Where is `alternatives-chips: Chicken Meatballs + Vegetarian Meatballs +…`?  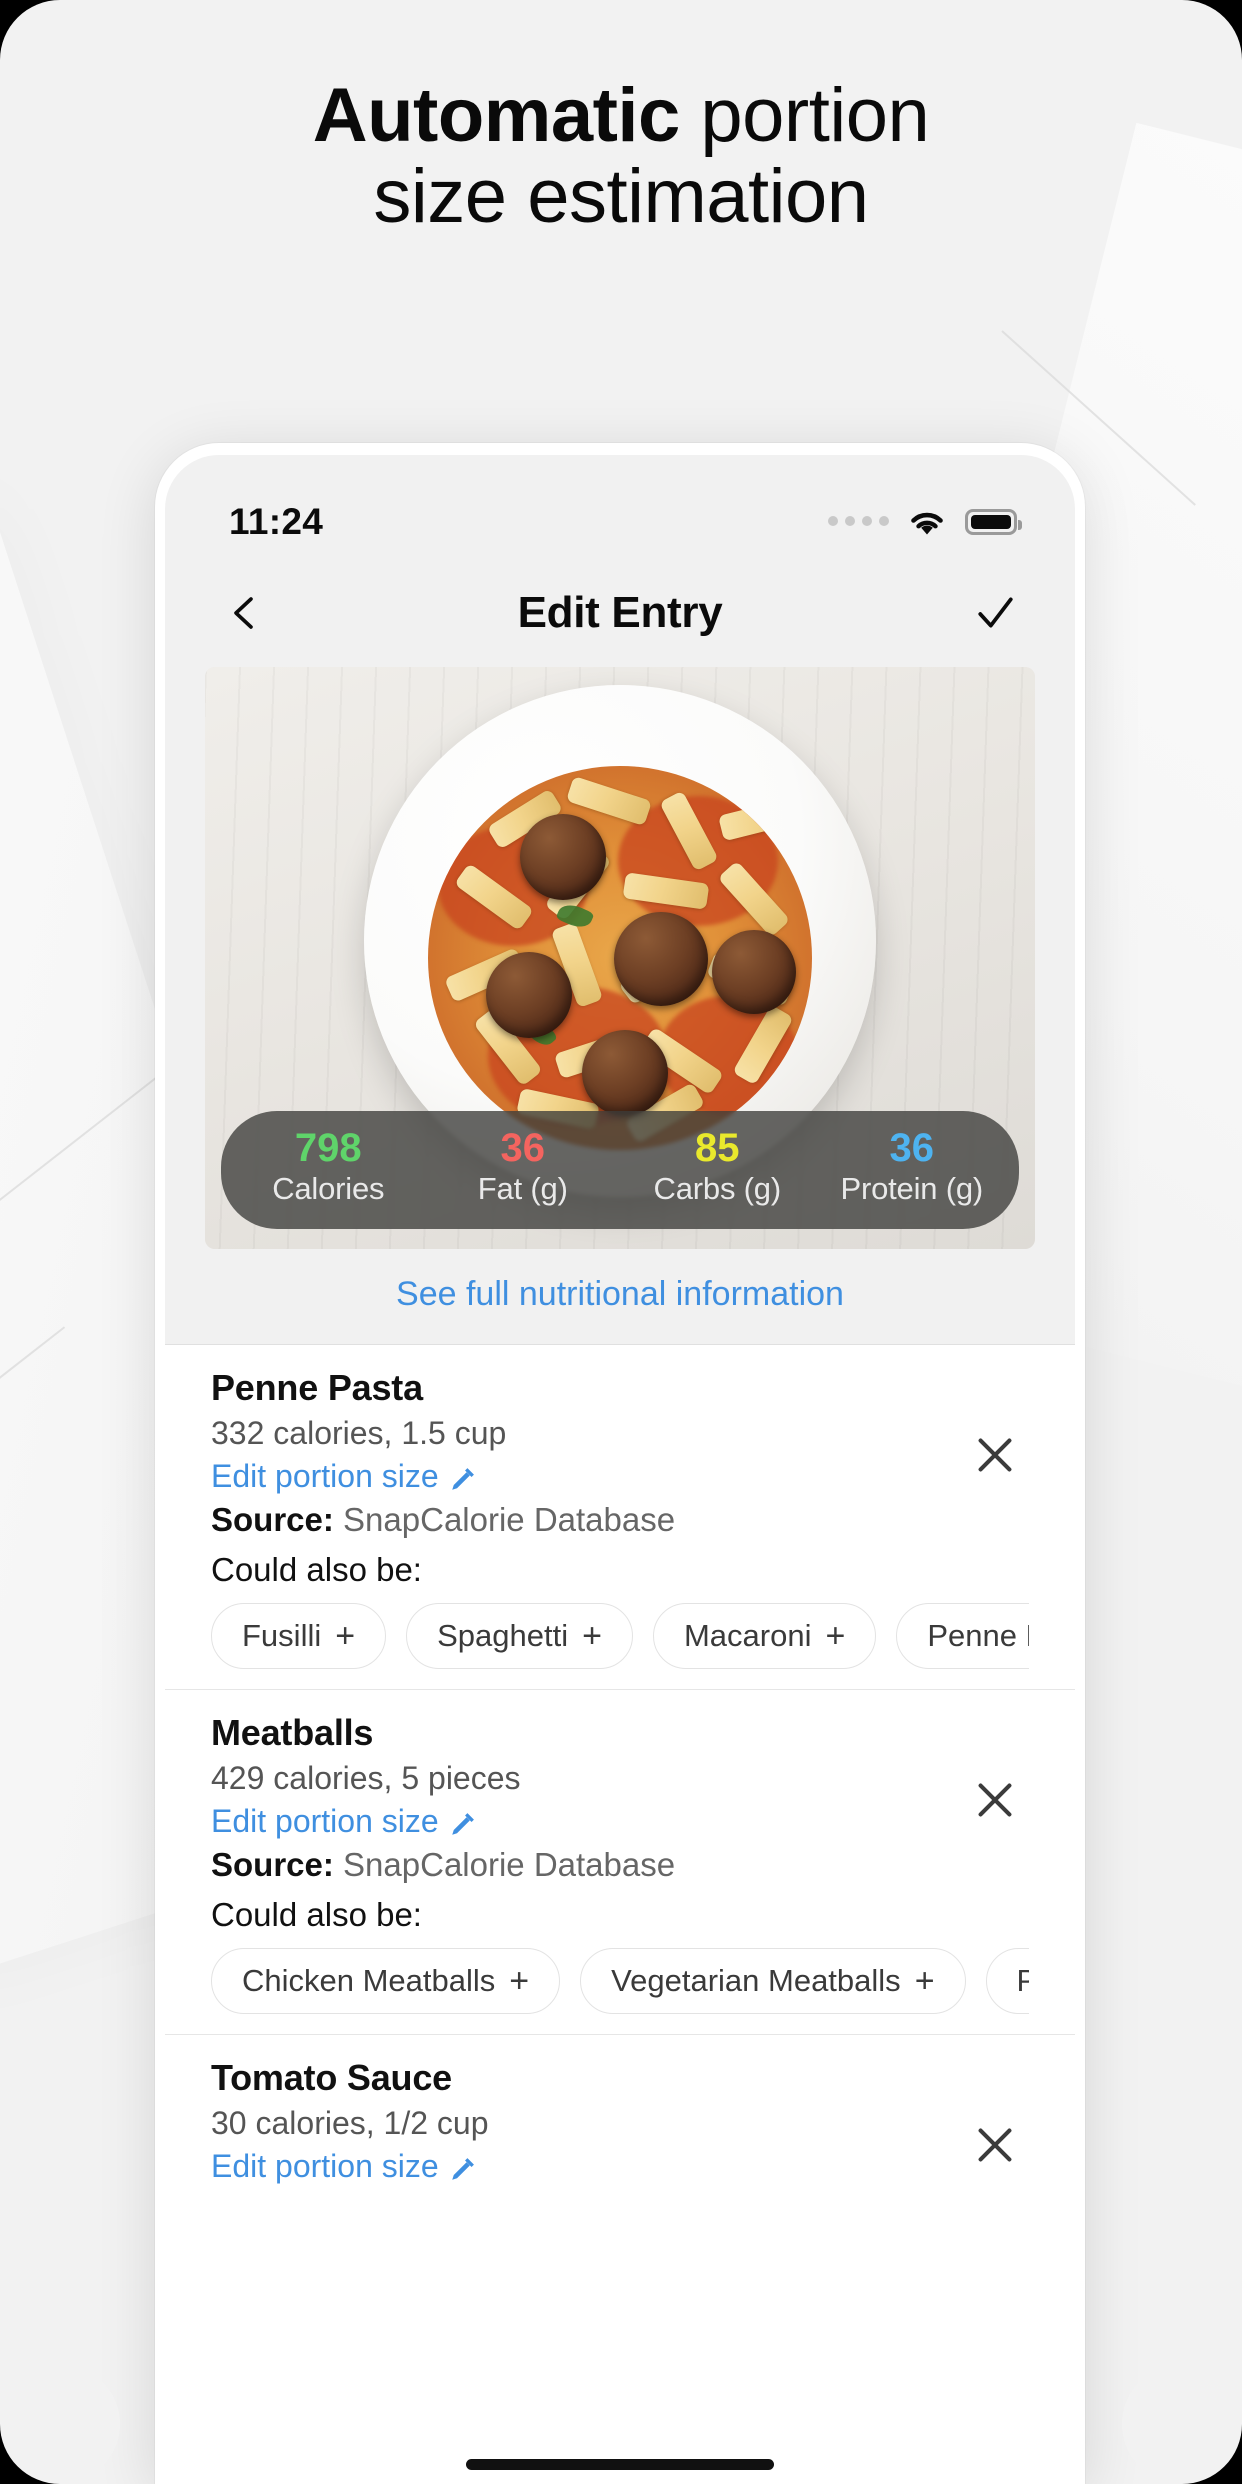
alternatives-chips: Chicken Meatballs + Vegetarian Meatballs +… is located at coordinates (620, 1981).